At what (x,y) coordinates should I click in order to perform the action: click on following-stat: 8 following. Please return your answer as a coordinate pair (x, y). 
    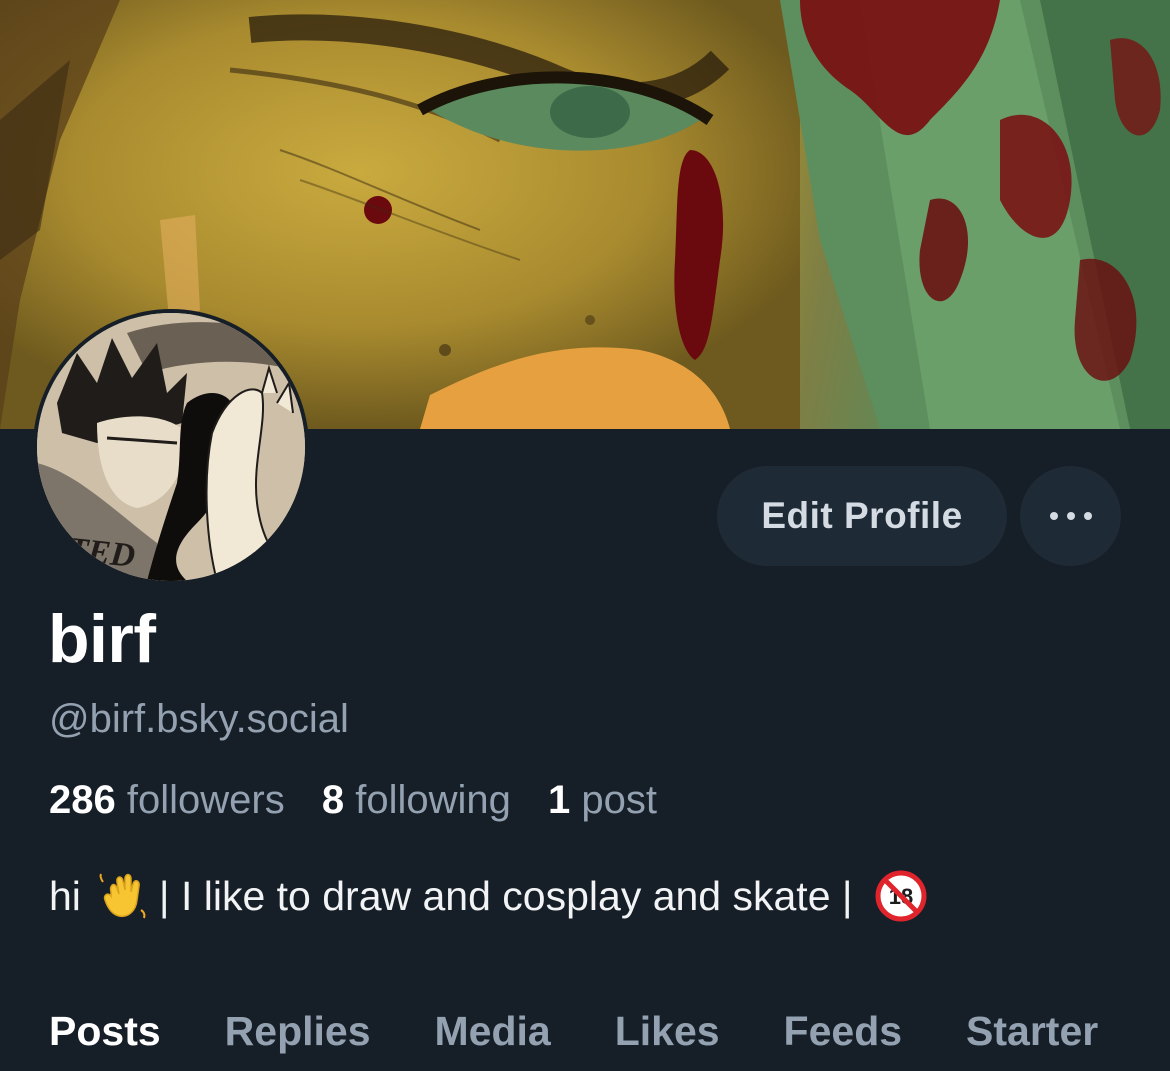
    Looking at the image, I should click on (422, 800).